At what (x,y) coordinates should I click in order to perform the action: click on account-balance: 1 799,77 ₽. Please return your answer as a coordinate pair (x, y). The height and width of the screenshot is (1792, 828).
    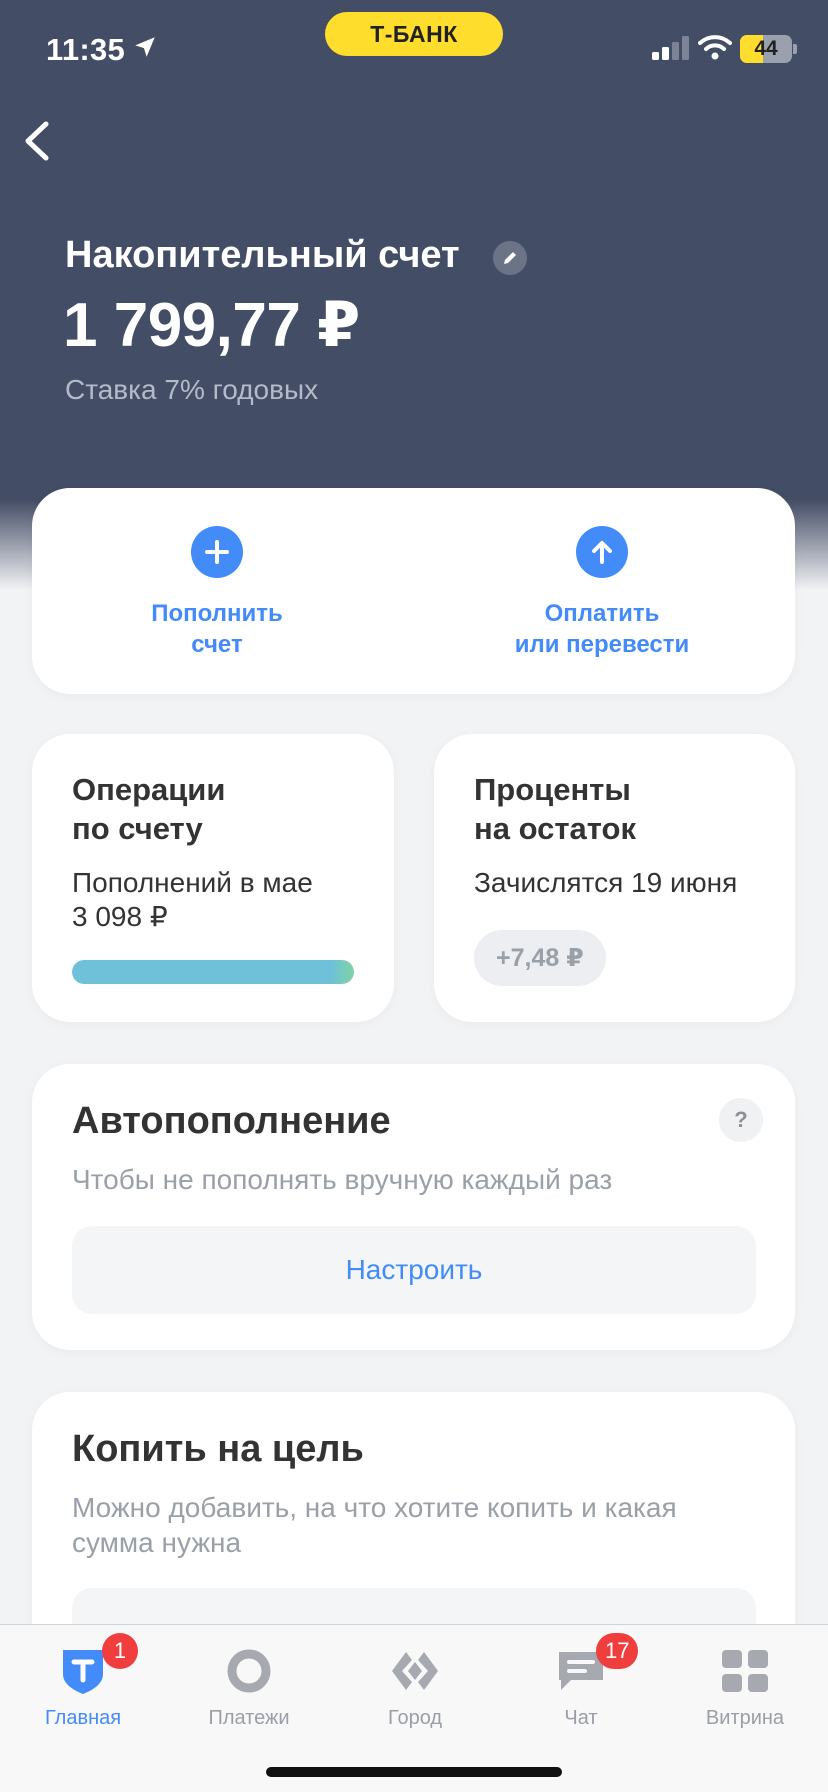
    Looking at the image, I should click on (211, 325).